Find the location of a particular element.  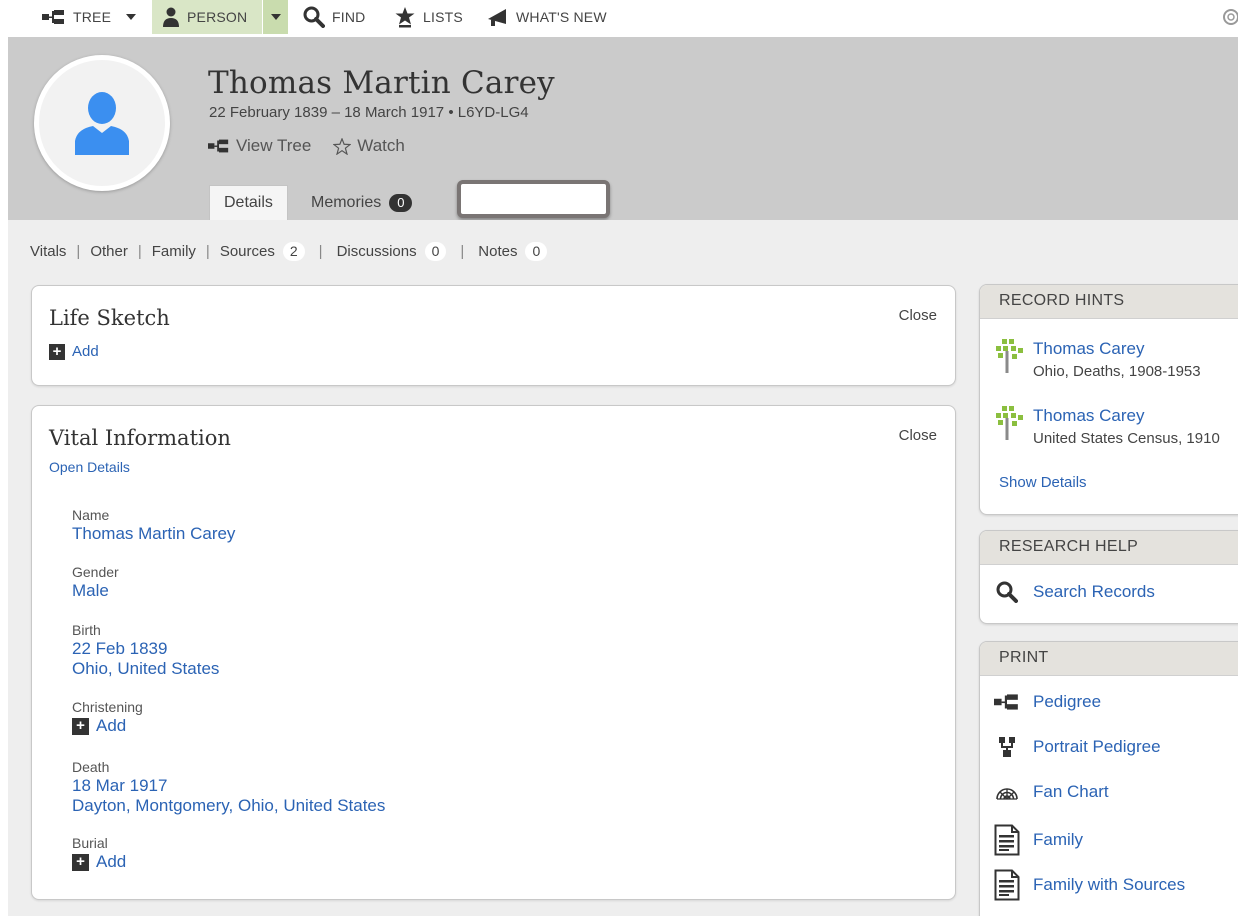

nav-tree-dropdown is located at coordinates (131, 17).